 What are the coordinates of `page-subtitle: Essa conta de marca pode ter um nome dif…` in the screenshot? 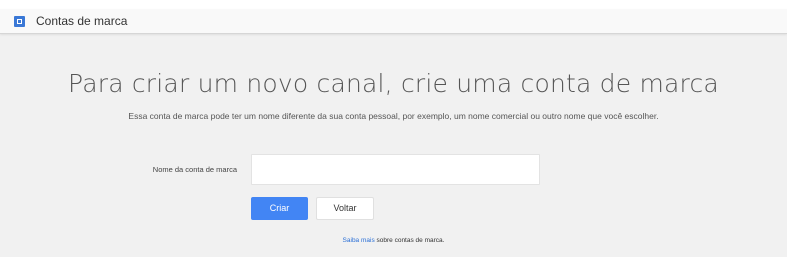 It's located at (393, 116).